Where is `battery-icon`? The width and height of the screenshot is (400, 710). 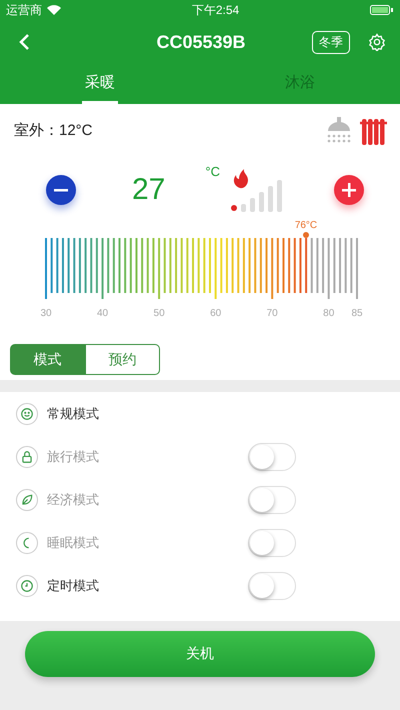 battery-icon is located at coordinates (382, 10).